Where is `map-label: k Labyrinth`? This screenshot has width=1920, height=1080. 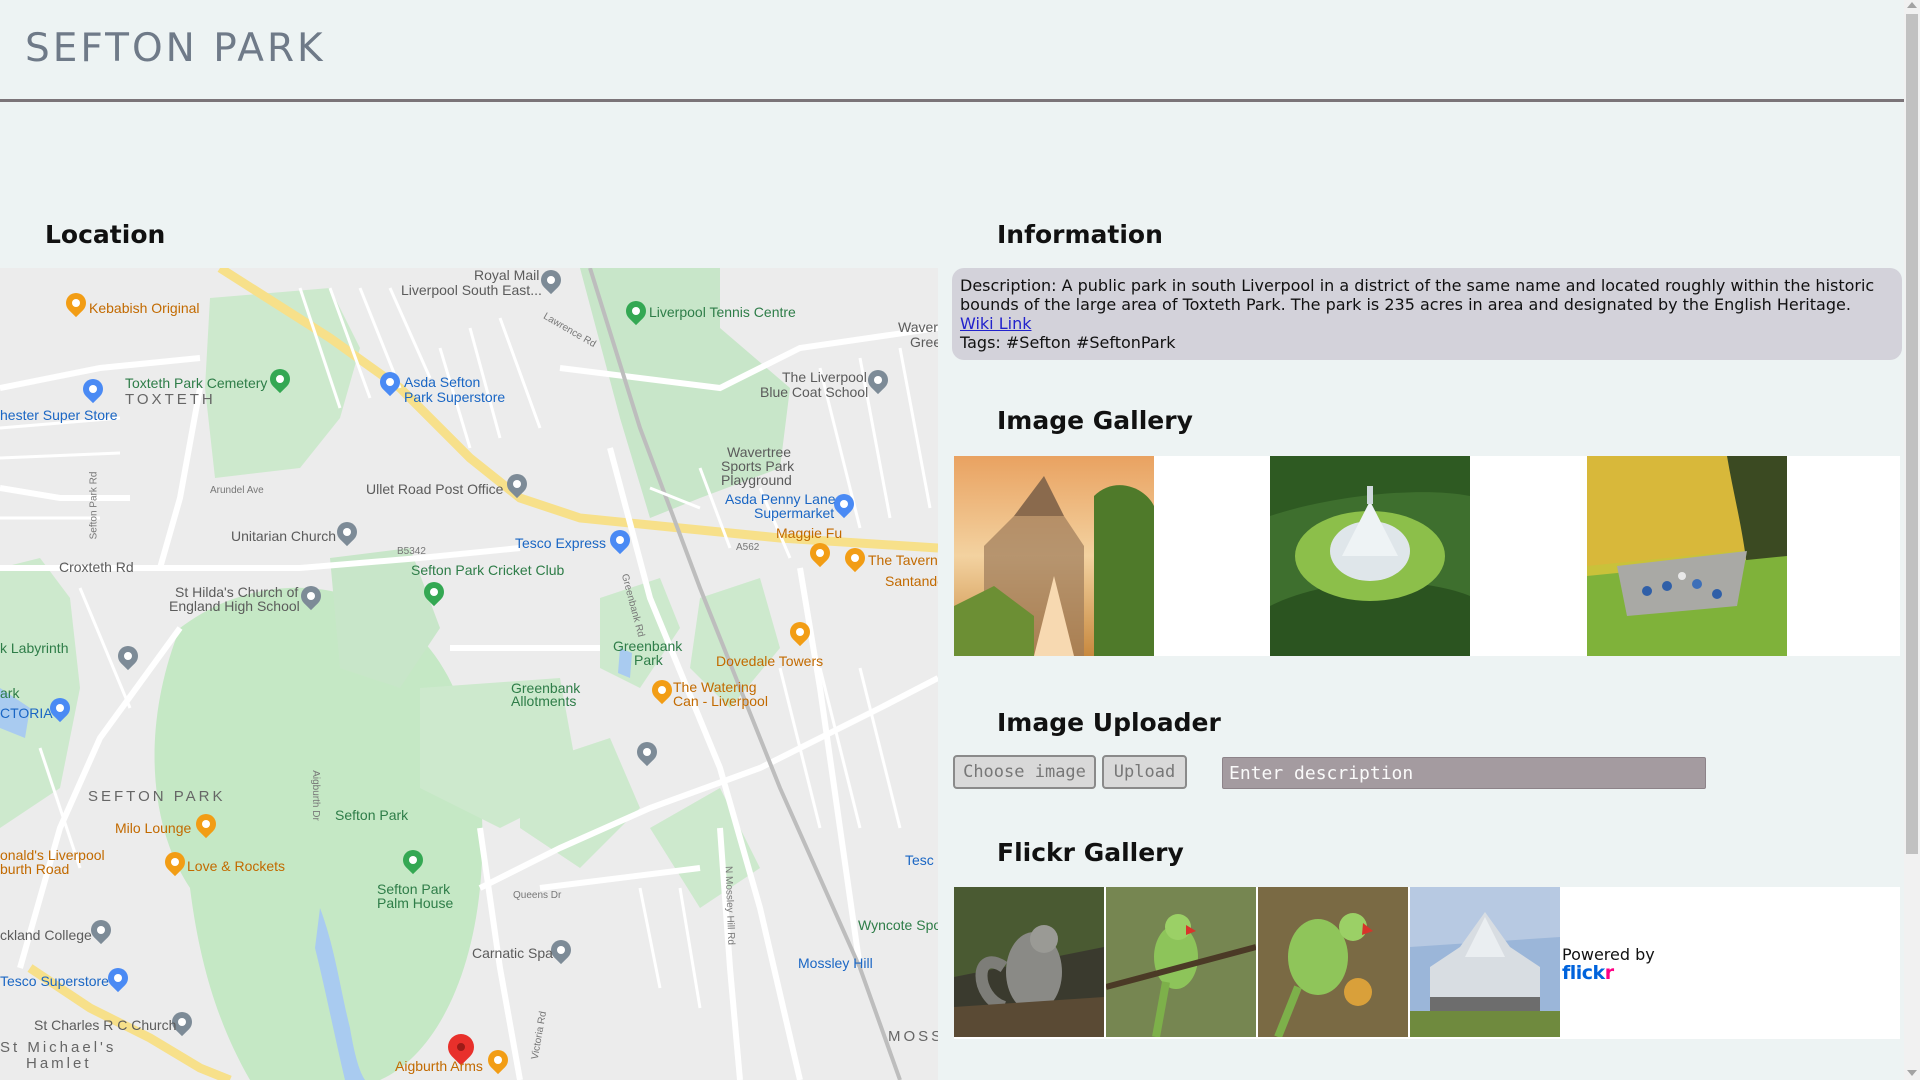
map-label: k Labyrinth is located at coordinates (34, 648).